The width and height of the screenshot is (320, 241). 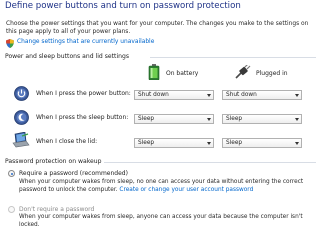 What do you see at coordinates (67, 56) in the screenshot?
I see `power-section-heading: Power and sleep buttons and lid settings` at bounding box center [67, 56].